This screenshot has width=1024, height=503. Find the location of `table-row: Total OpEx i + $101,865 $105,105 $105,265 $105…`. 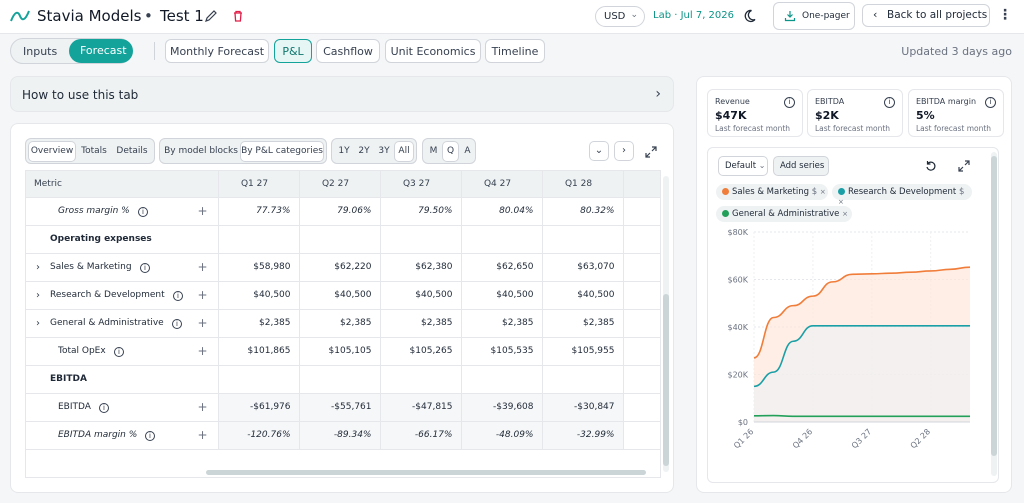

table-row: Total OpEx i + $101,865 $105,105 $105,265 $105… is located at coordinates (343, 351).